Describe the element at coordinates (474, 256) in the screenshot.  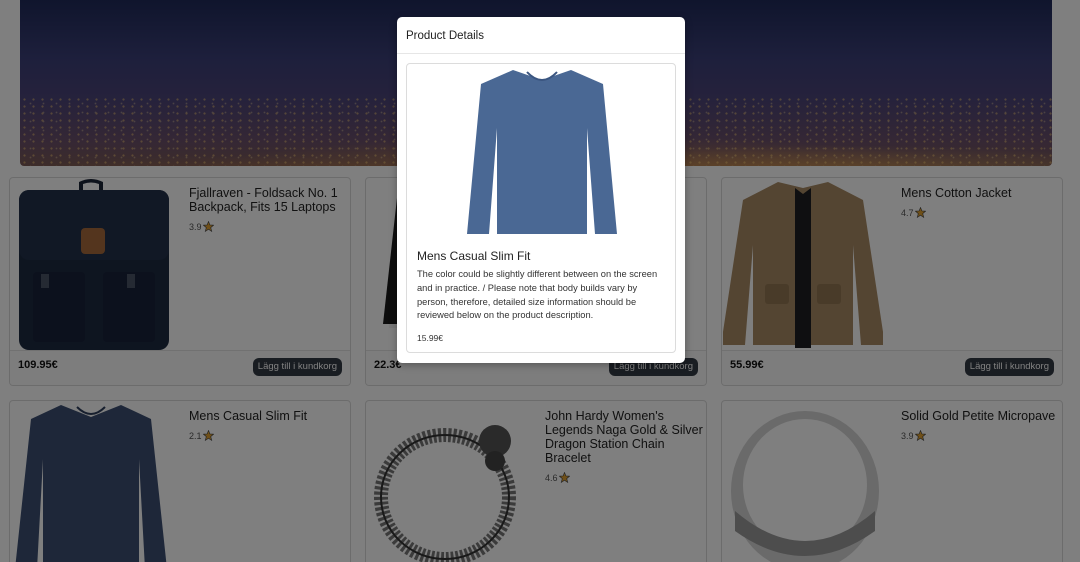
I see `modal-product-title: Mens Casual Slim Fit` at that location.